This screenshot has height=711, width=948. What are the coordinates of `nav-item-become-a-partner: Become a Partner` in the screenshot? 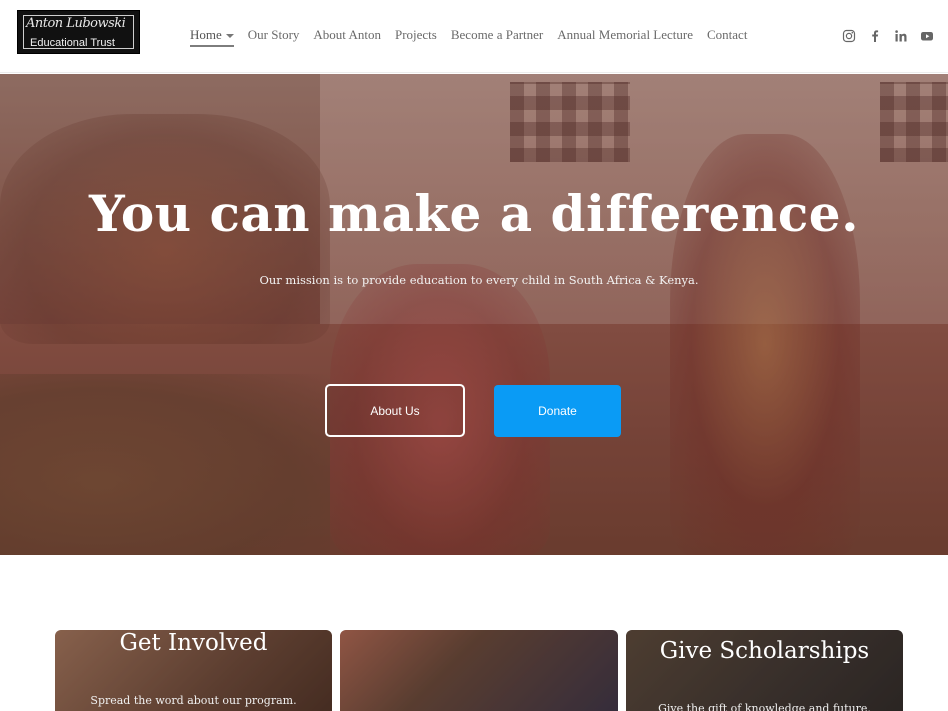 It's located at (497, 37).